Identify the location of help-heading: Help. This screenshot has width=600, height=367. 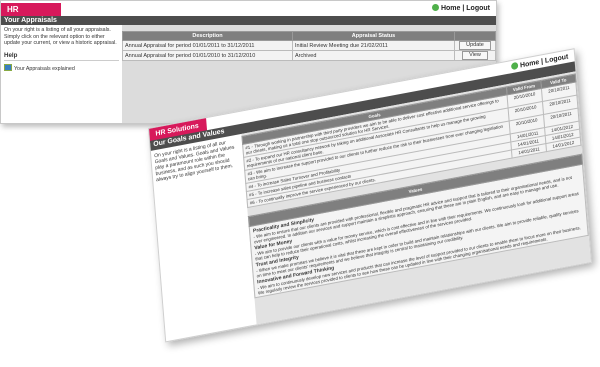
(61, 56).